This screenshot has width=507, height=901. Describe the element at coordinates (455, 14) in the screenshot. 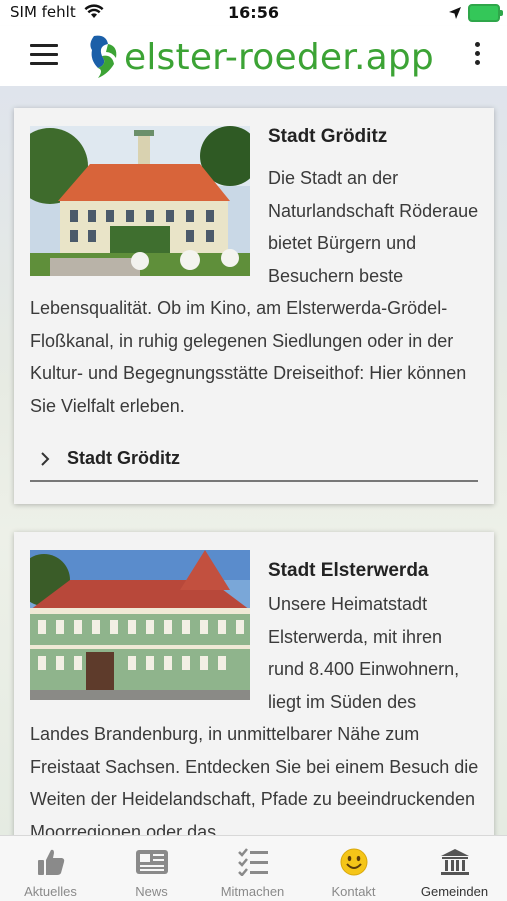

I see `location-arrow-icon` at that location.